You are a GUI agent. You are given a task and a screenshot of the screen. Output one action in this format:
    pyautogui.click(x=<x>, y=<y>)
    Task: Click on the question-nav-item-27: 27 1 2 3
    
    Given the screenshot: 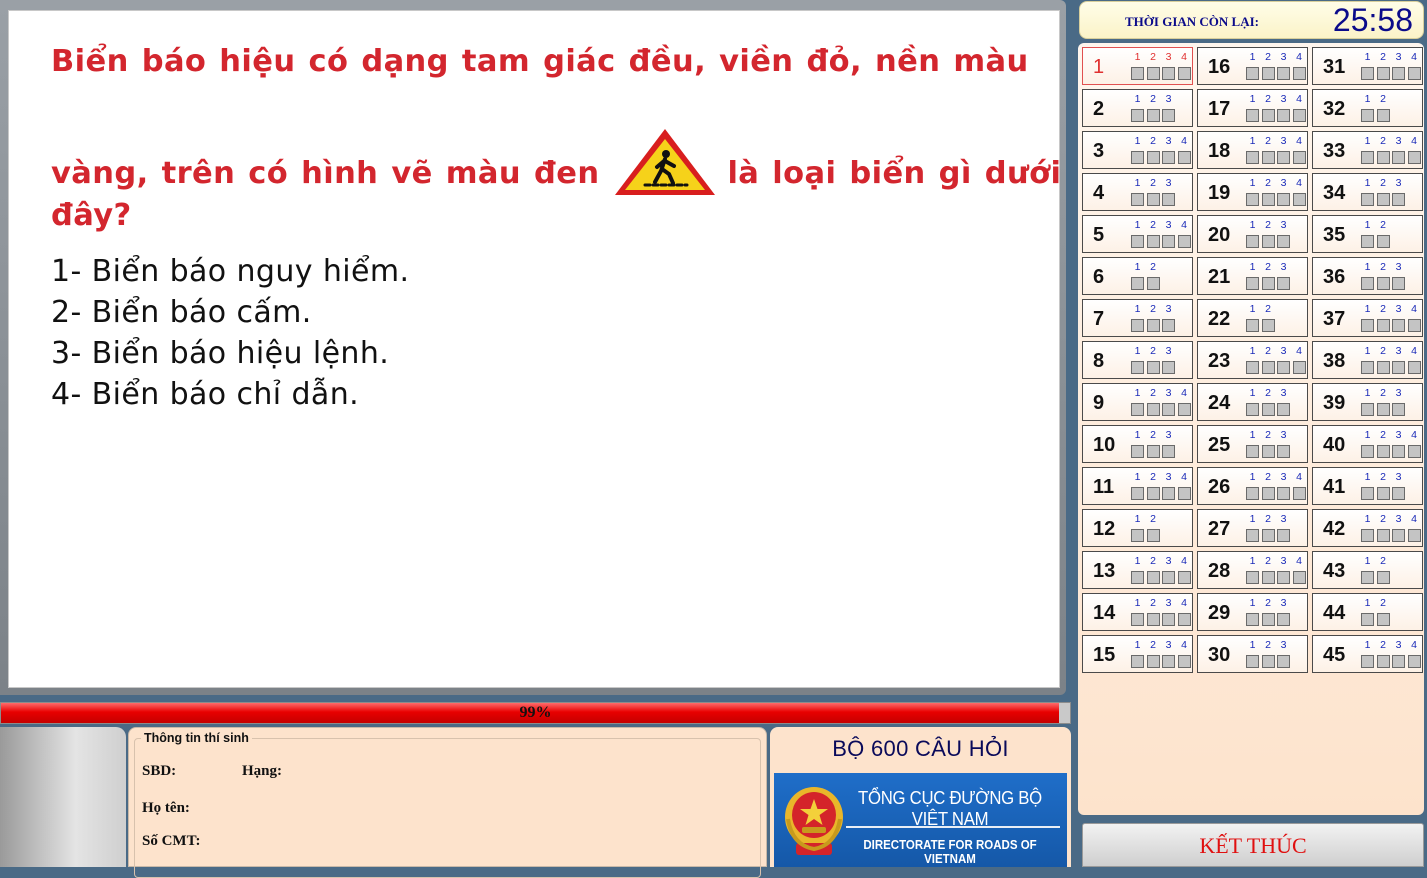 What is the action you would take?
    pyautogui.click(x=1252, y=528)
    